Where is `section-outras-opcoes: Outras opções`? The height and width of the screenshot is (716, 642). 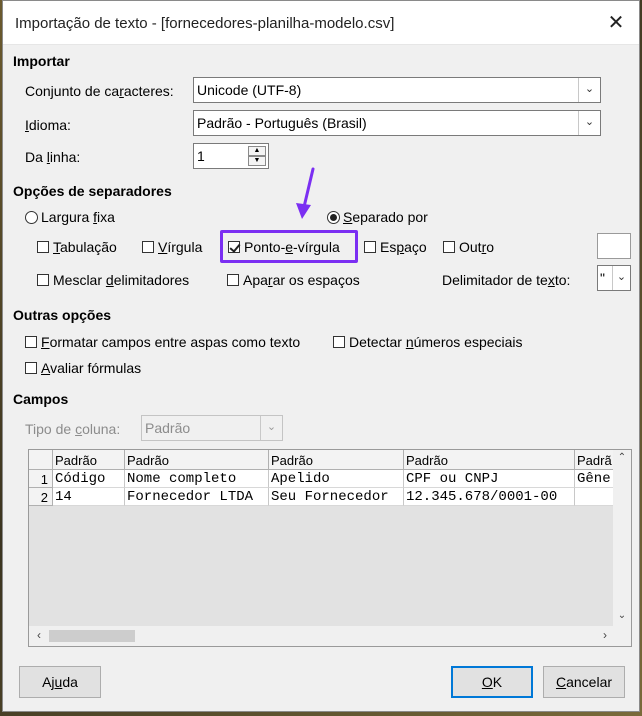 section-outras-opcoes: Outras opções is located at coordinates (62, 315).